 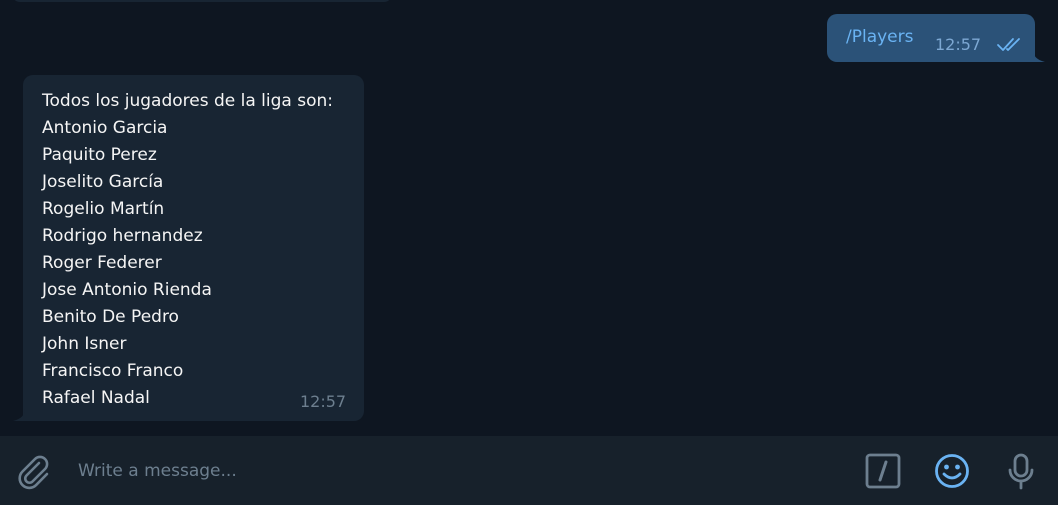 What do you see at coordinates (187, 101) in the screenshot?
I see `message-header: Todos los jugadores de la liga son:` at bounding box center [187, 101].